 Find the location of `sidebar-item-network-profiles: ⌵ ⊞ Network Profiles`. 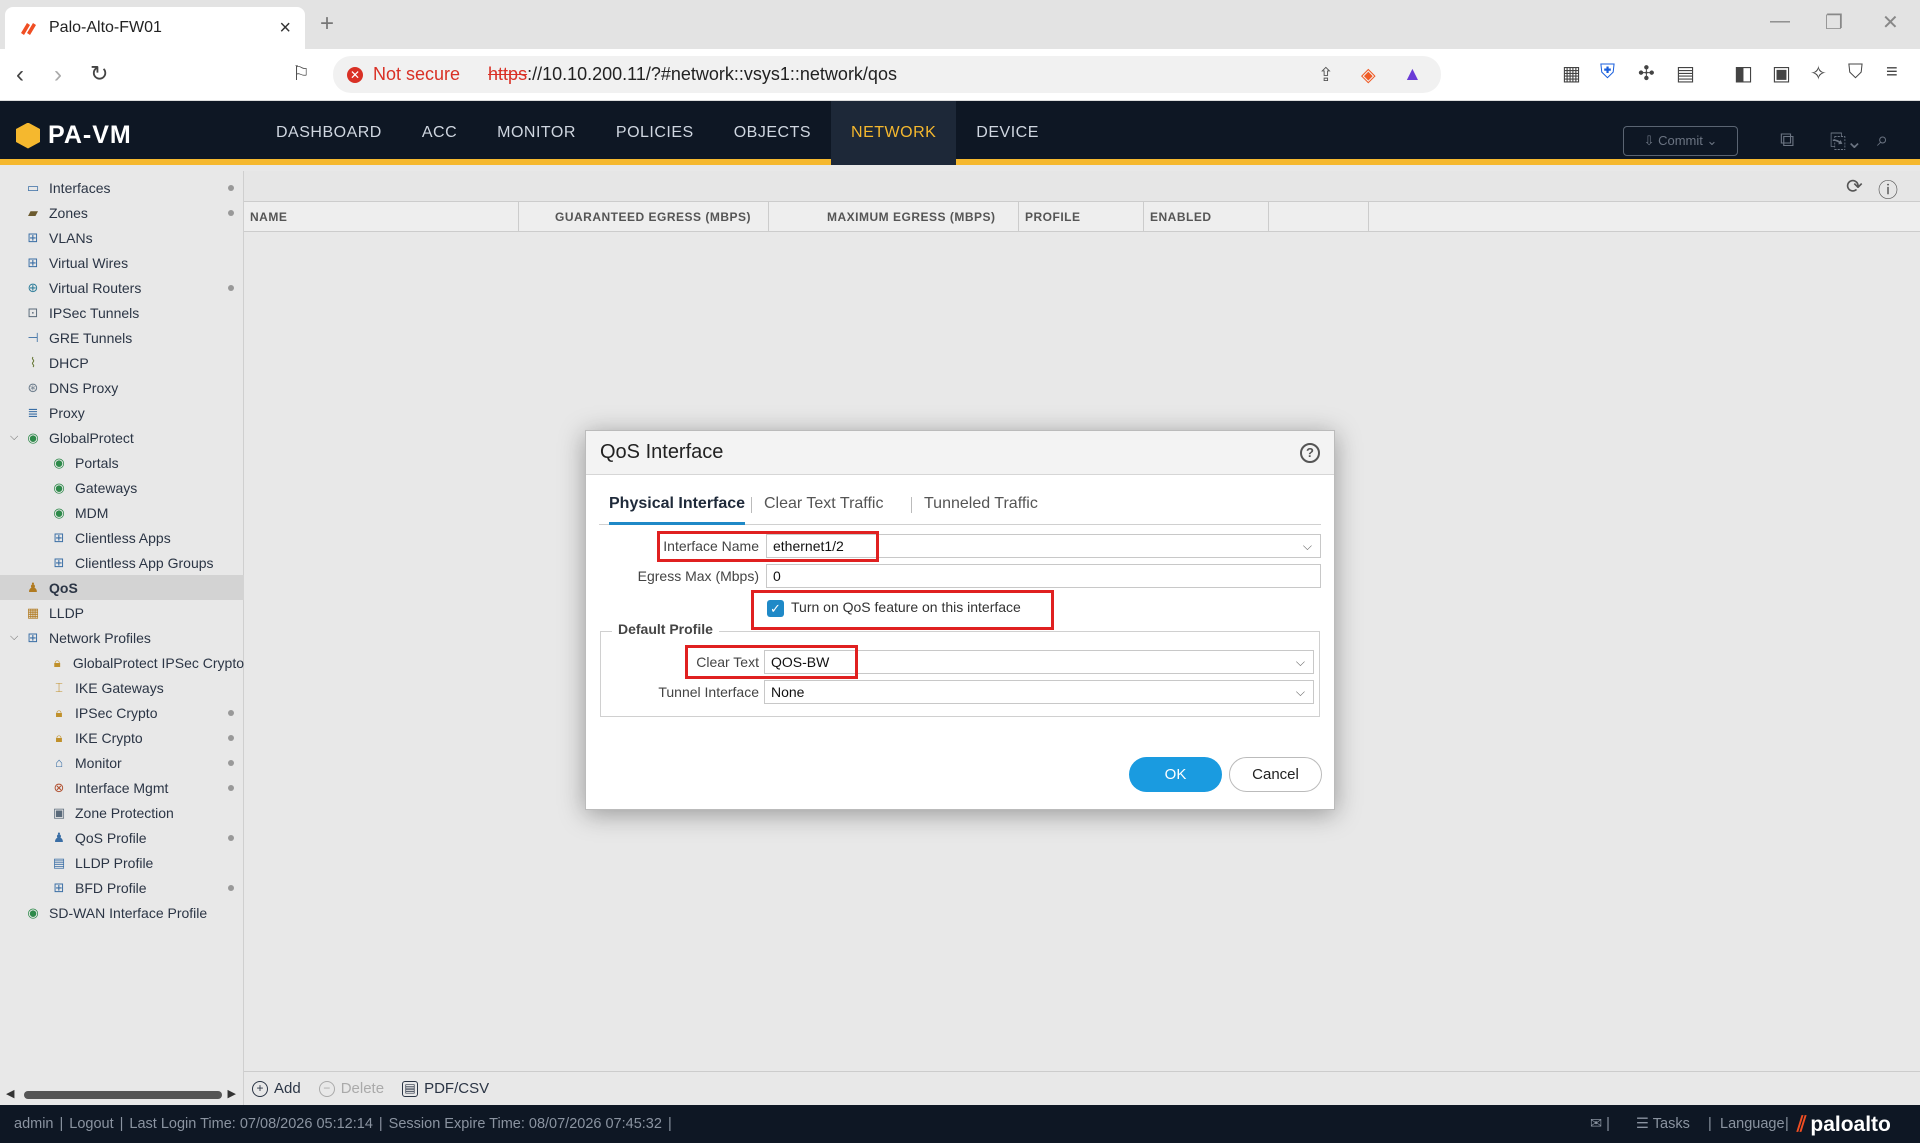

sidebar-item-network-profiles: ⌵ ⊞ Network Profiles is located at coordinates (122, 637).